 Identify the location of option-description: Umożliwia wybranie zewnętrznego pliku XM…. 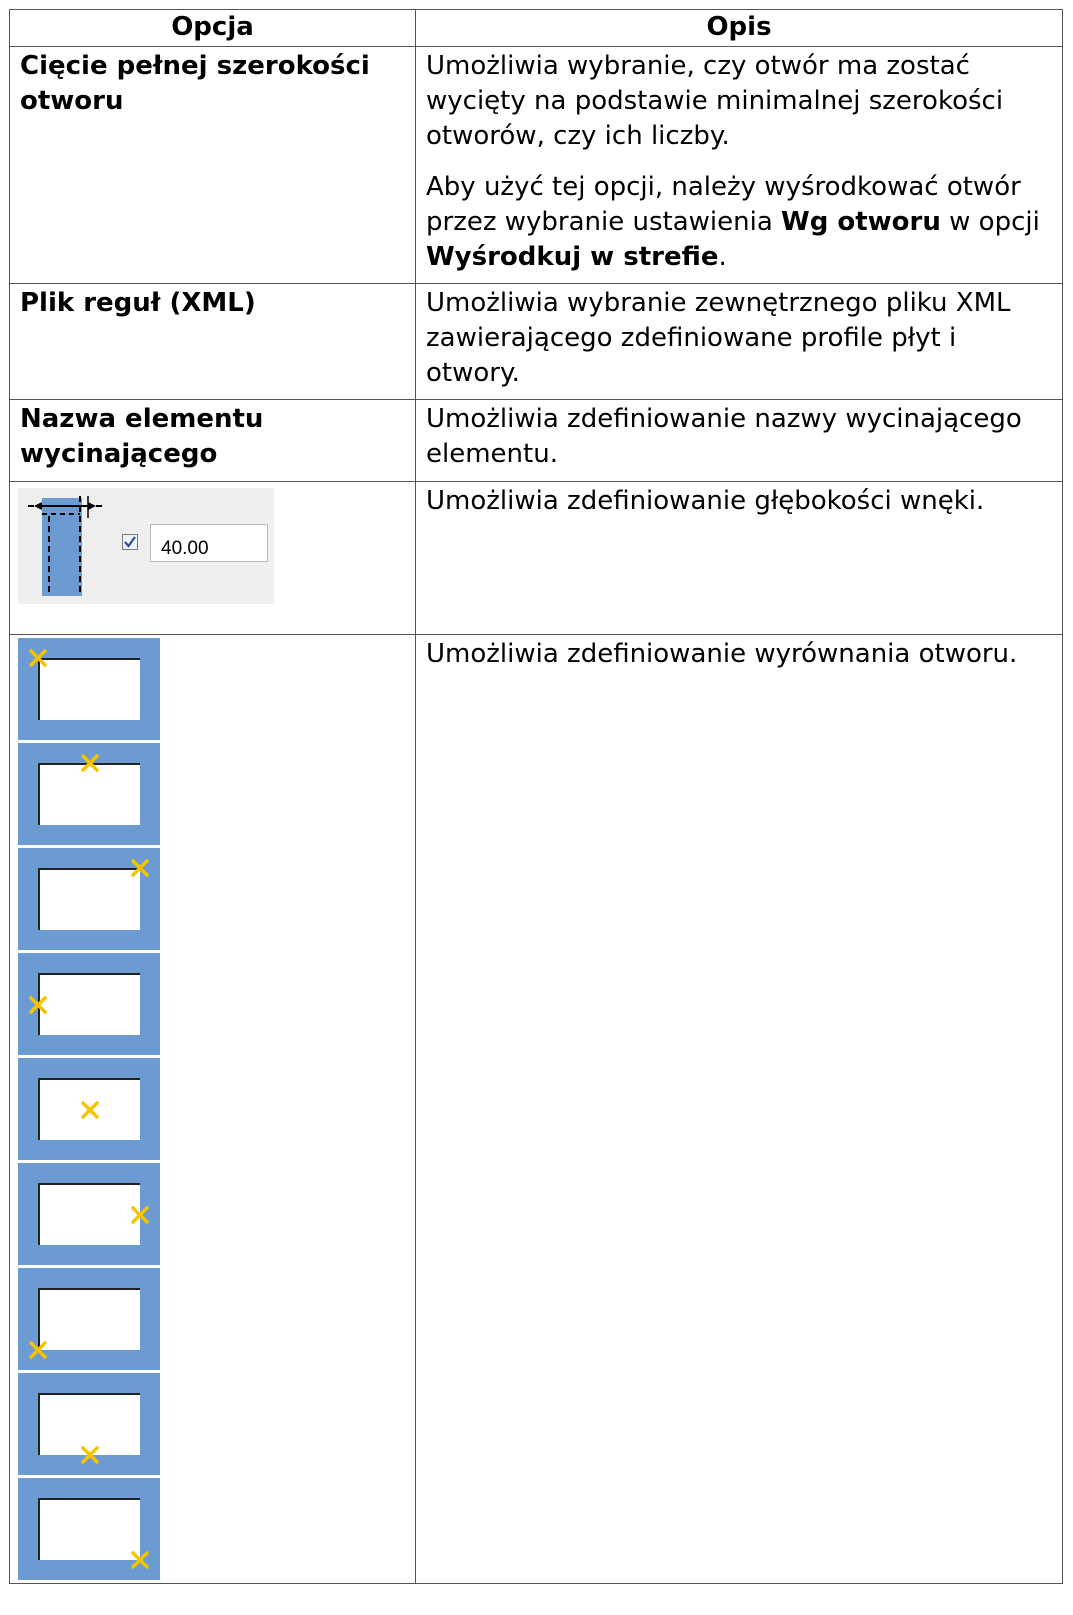
(739, 341).